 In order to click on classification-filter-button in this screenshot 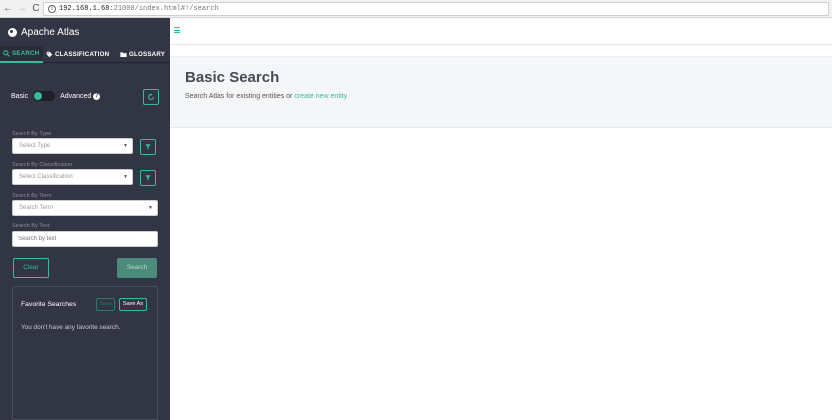, I will do `click(148, 178)`.